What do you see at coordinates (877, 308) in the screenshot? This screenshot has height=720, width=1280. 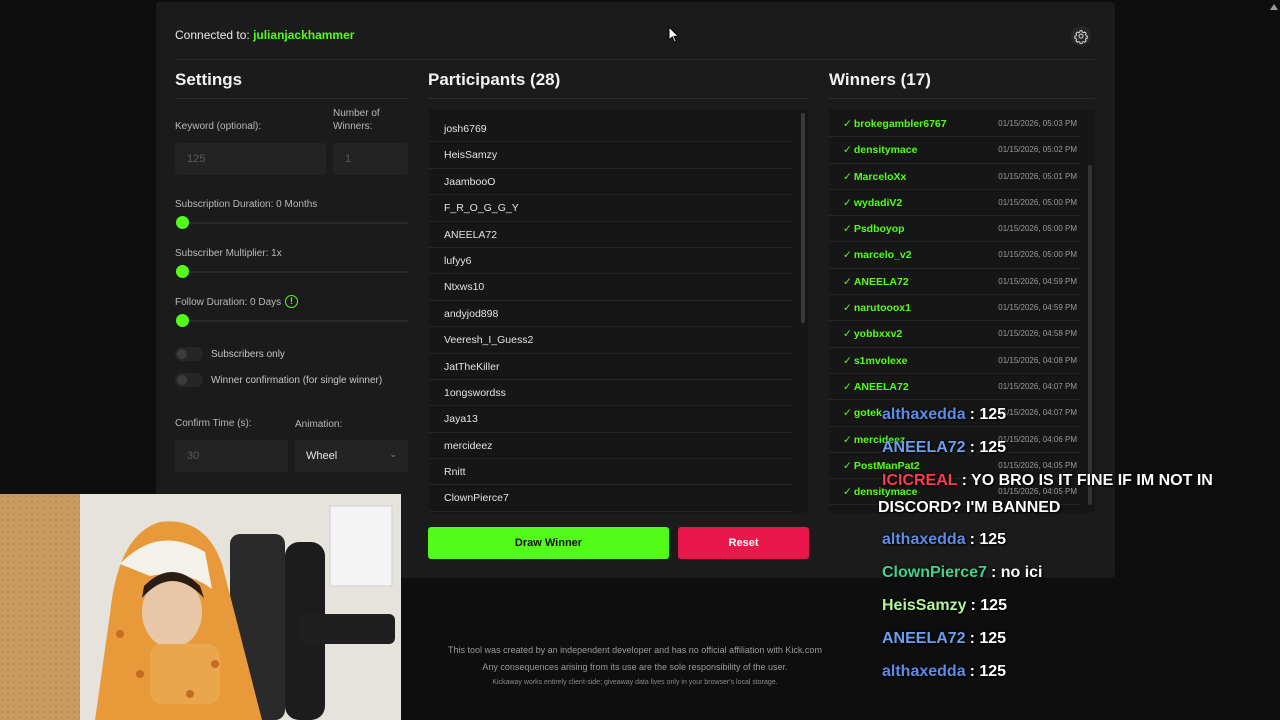 I see `winner-name: ✓ narutooox1` at bounding box center [877, 308].